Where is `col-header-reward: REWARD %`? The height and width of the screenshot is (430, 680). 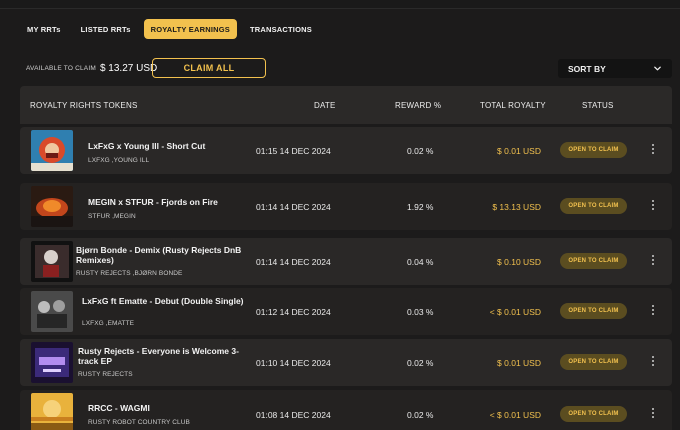
col-header-reward: REWARD % is located at coordinates (418, 105).